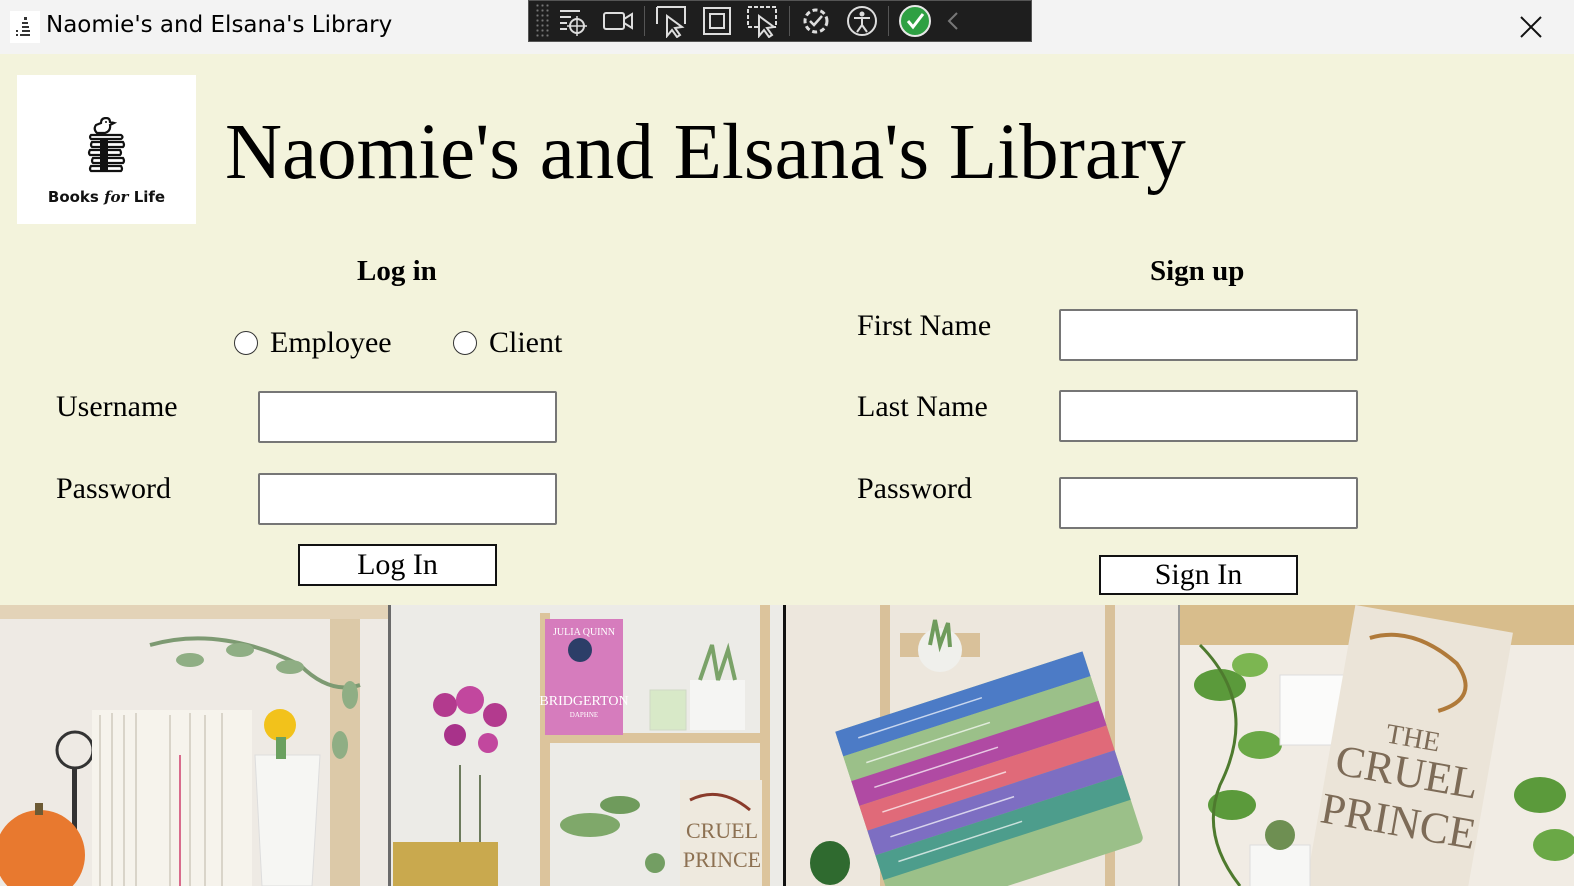 This screenshot has width=1574, height=886. Describe the element at coordinates (924, 325) in the screenshot. I see `first-name-label: First Name` at that location.